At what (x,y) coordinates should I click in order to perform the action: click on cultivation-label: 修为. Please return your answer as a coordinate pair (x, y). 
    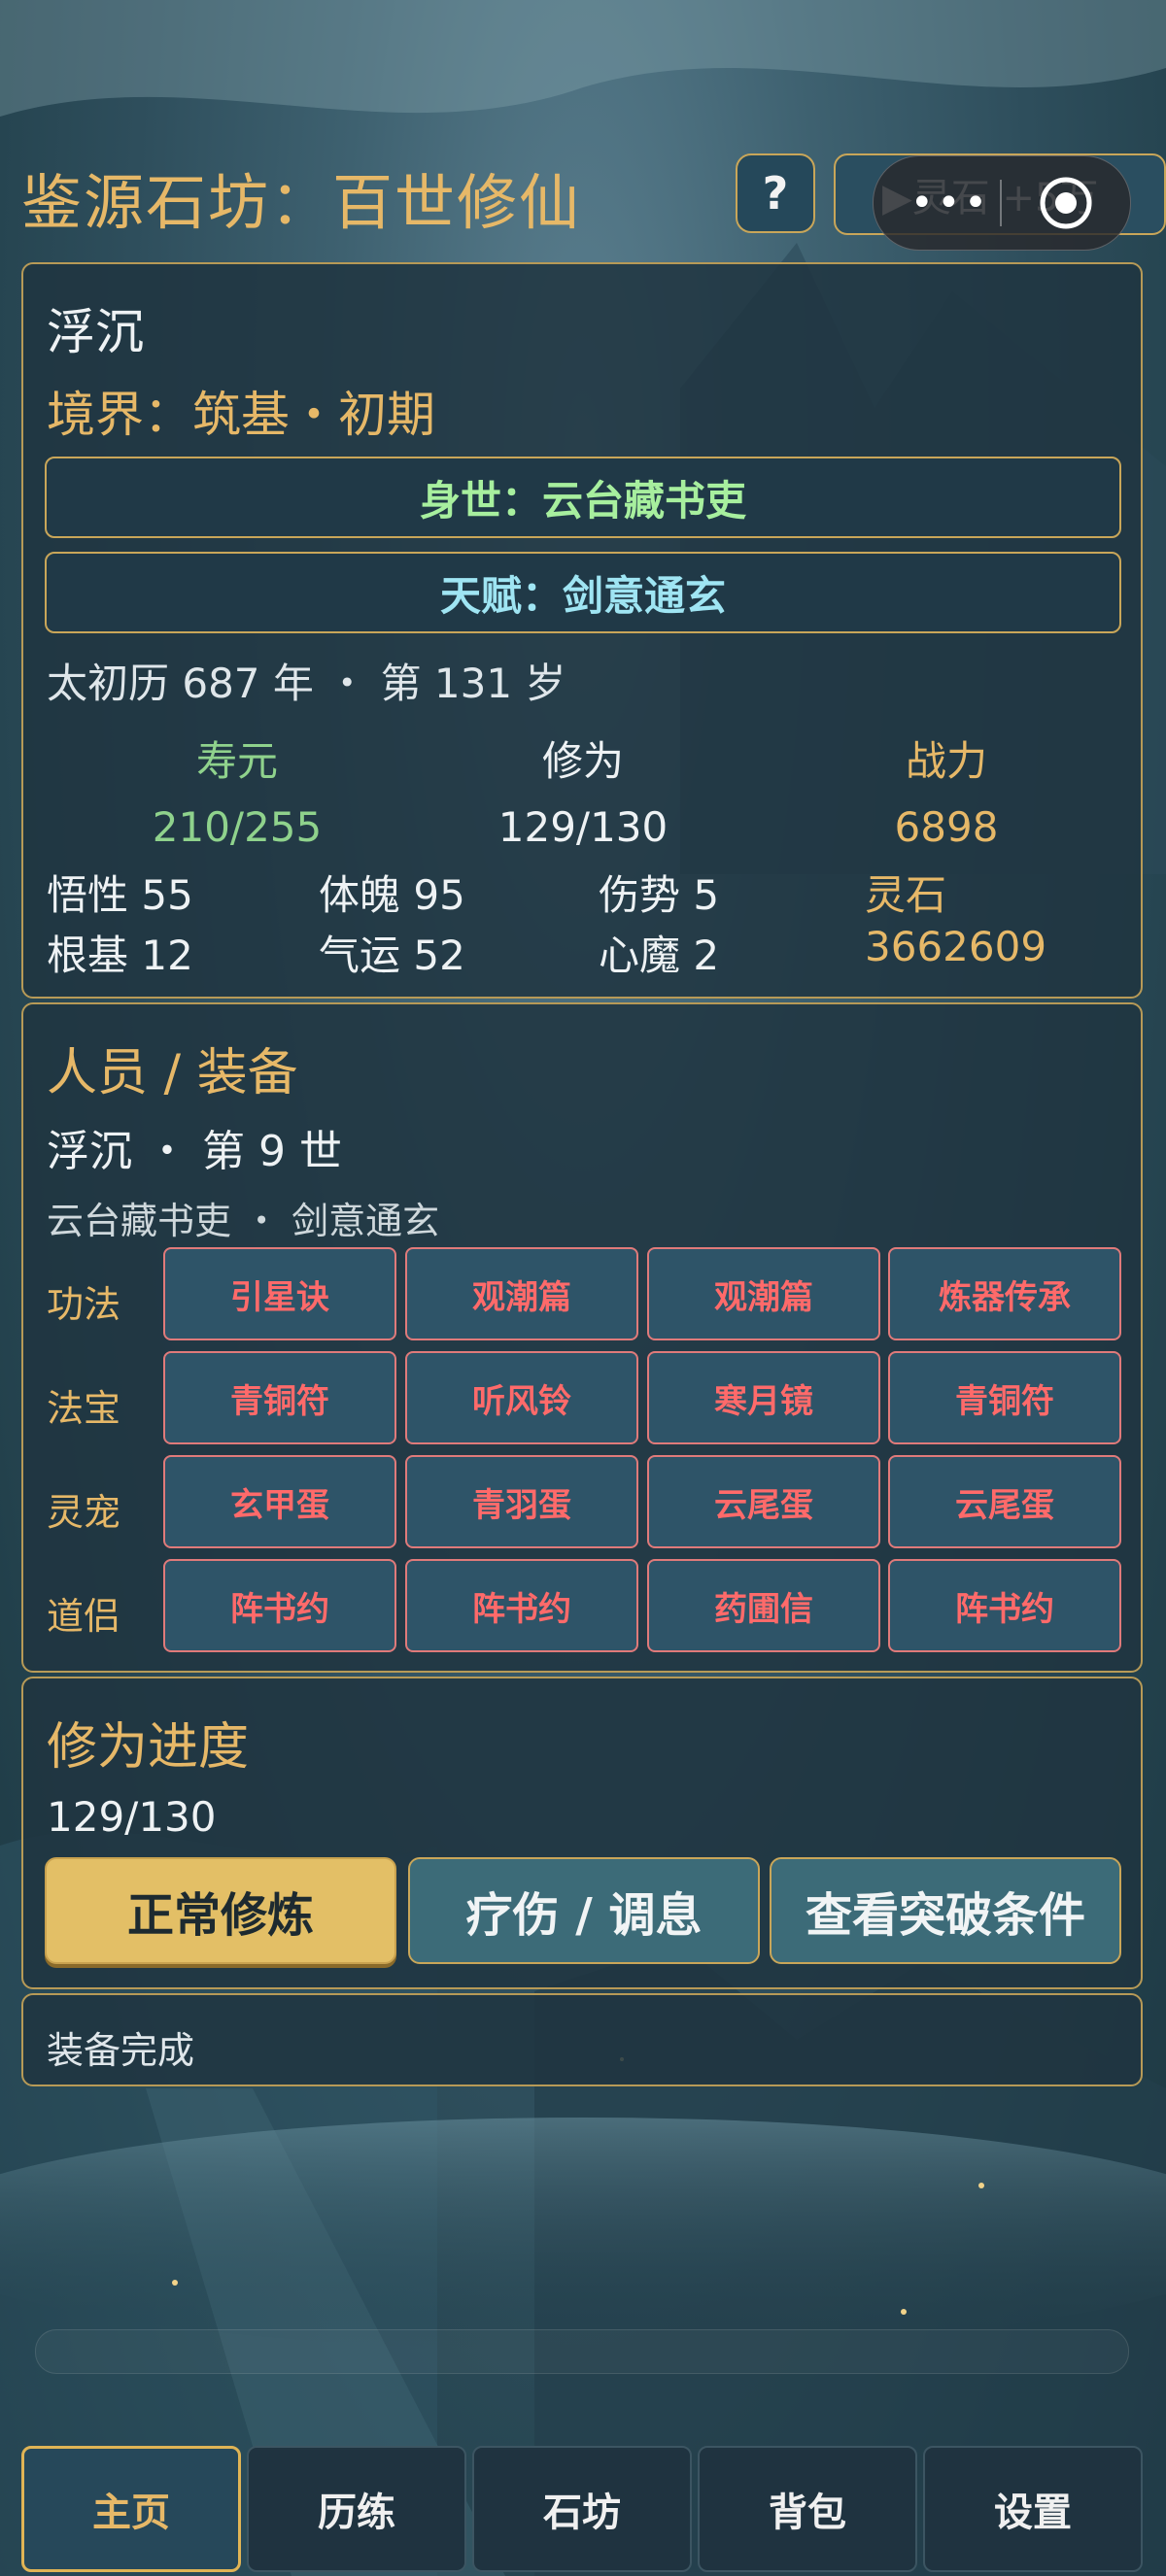
    Looking at the image, I should click on (582, 761).